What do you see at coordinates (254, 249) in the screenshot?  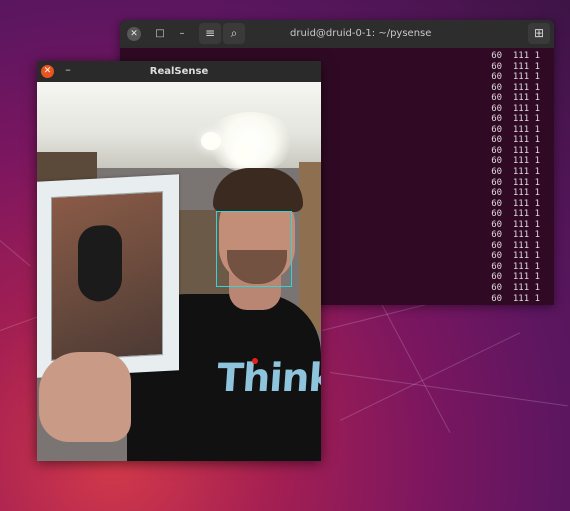 I see `face-detection-box` at bounding box center [254, 249].